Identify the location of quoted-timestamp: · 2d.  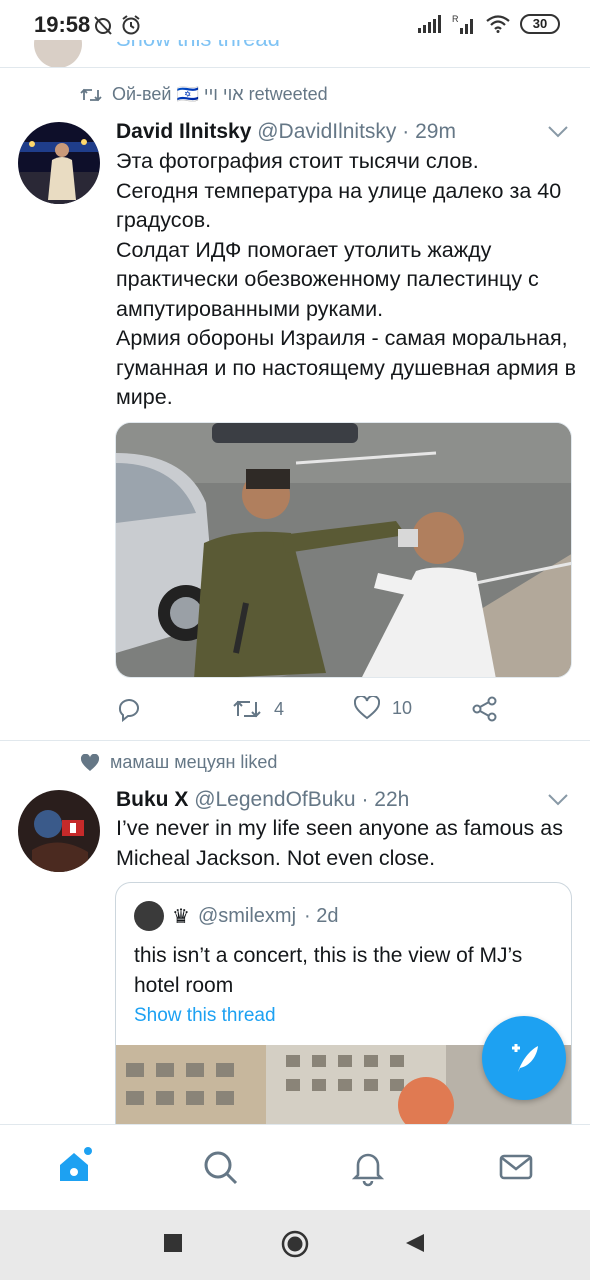
(321, 915).